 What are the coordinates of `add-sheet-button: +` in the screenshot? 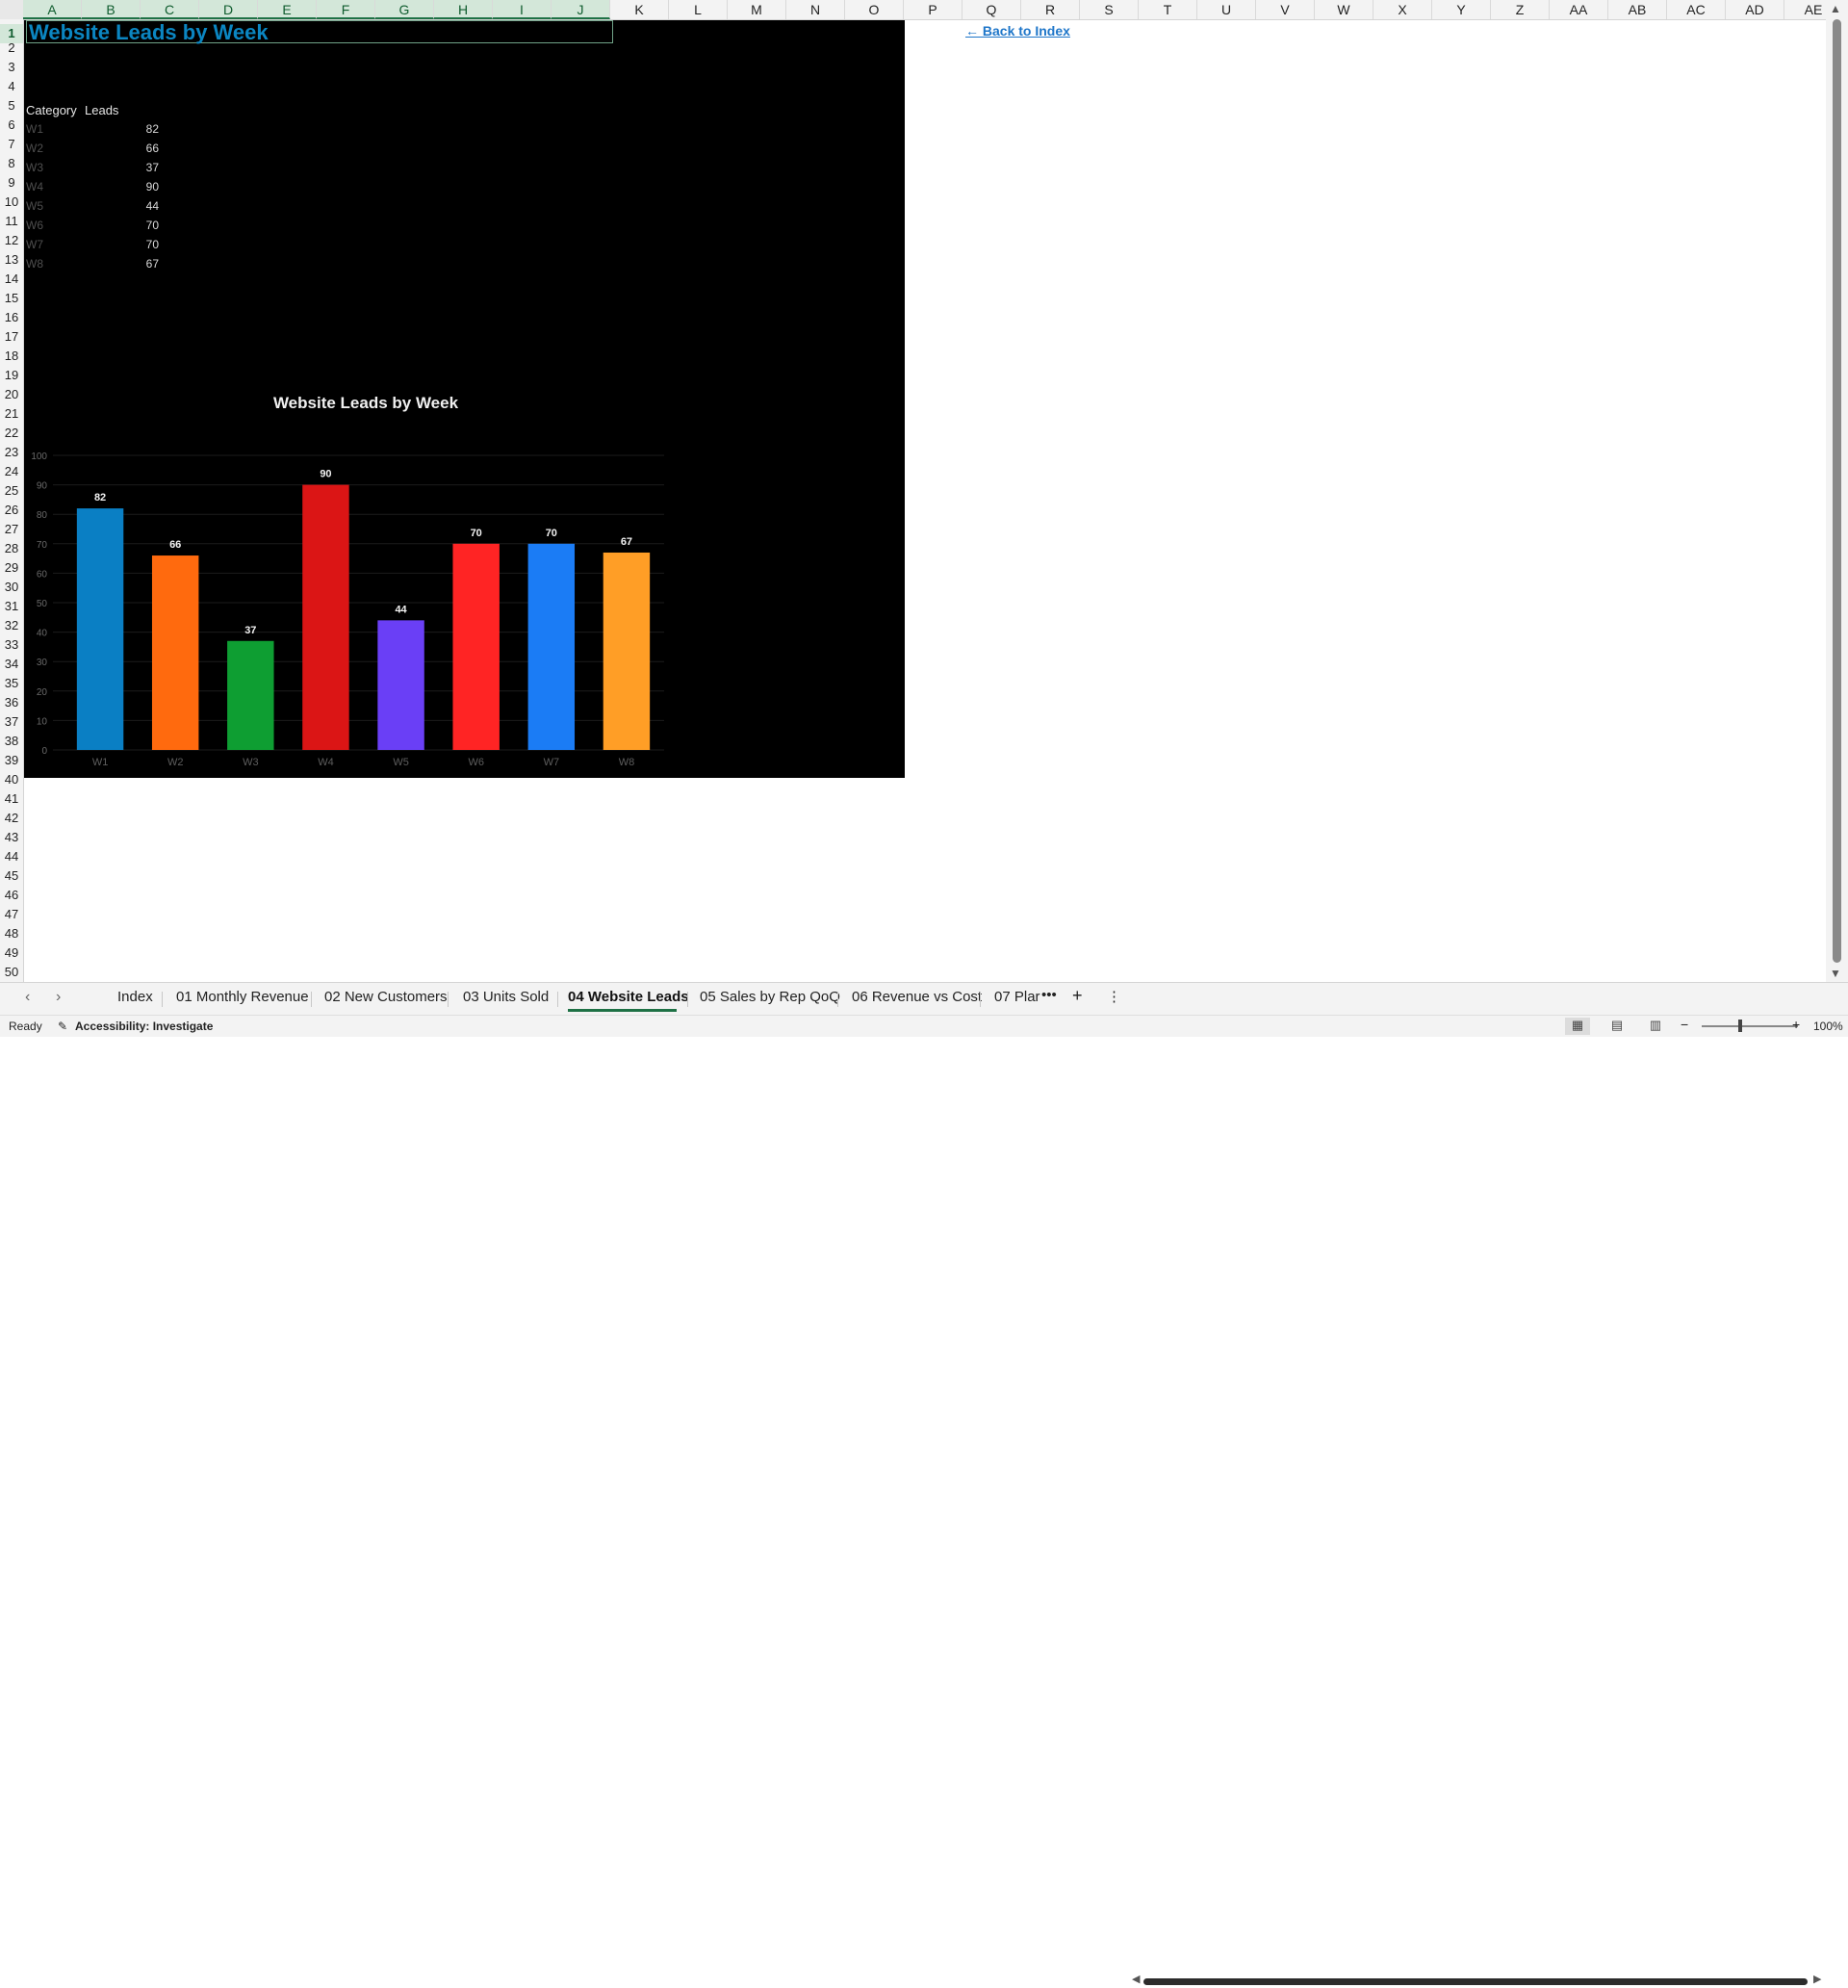 It's located at (1077, 996).